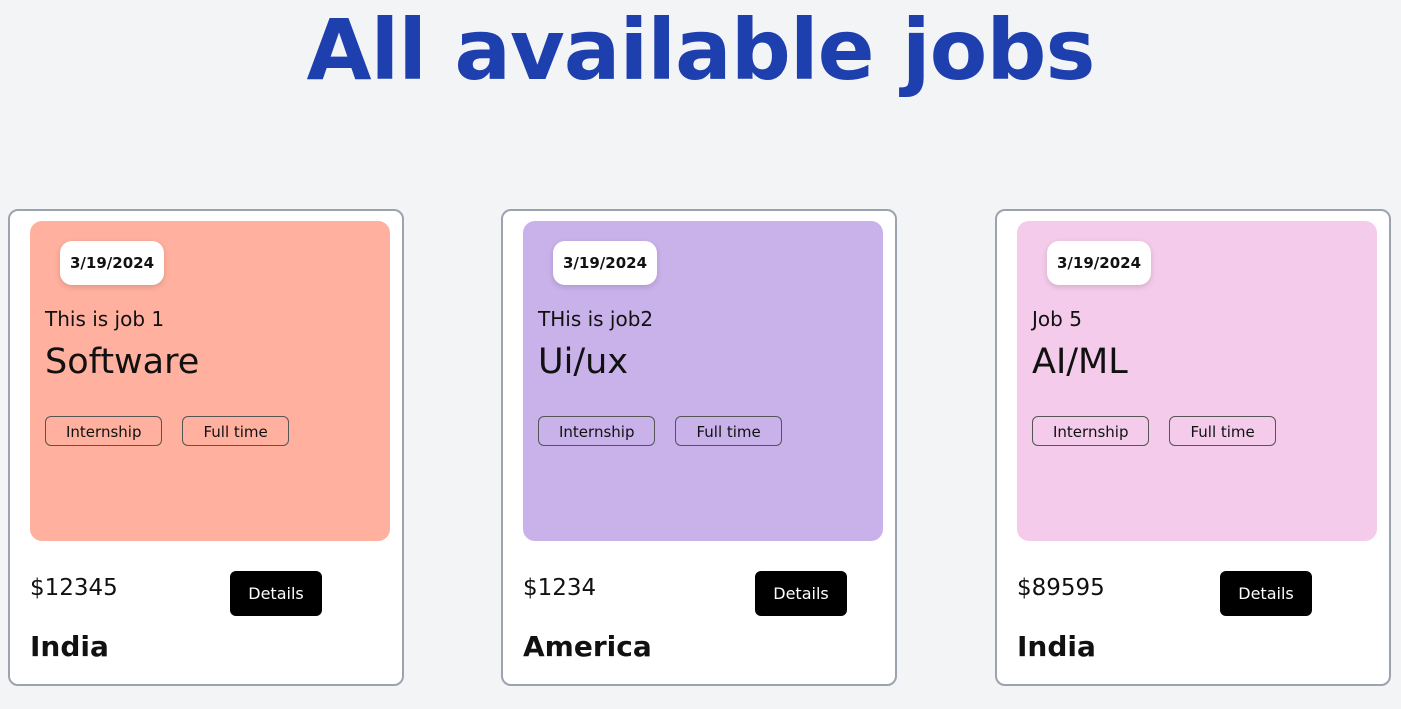 The width and height of the screenshot is (1401, 709). I want to click on job-location: America, so click(587, 646).